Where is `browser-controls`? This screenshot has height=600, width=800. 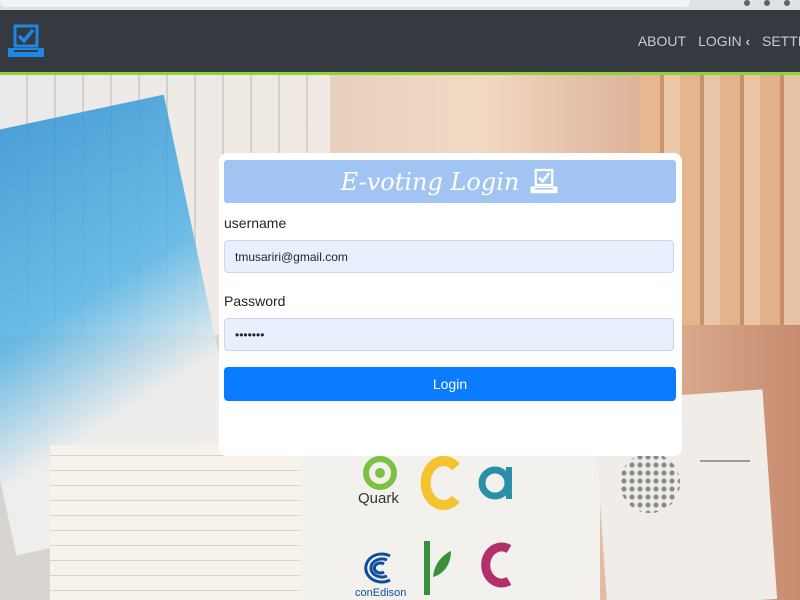 browser-controls is located at coordinates (767, 4).